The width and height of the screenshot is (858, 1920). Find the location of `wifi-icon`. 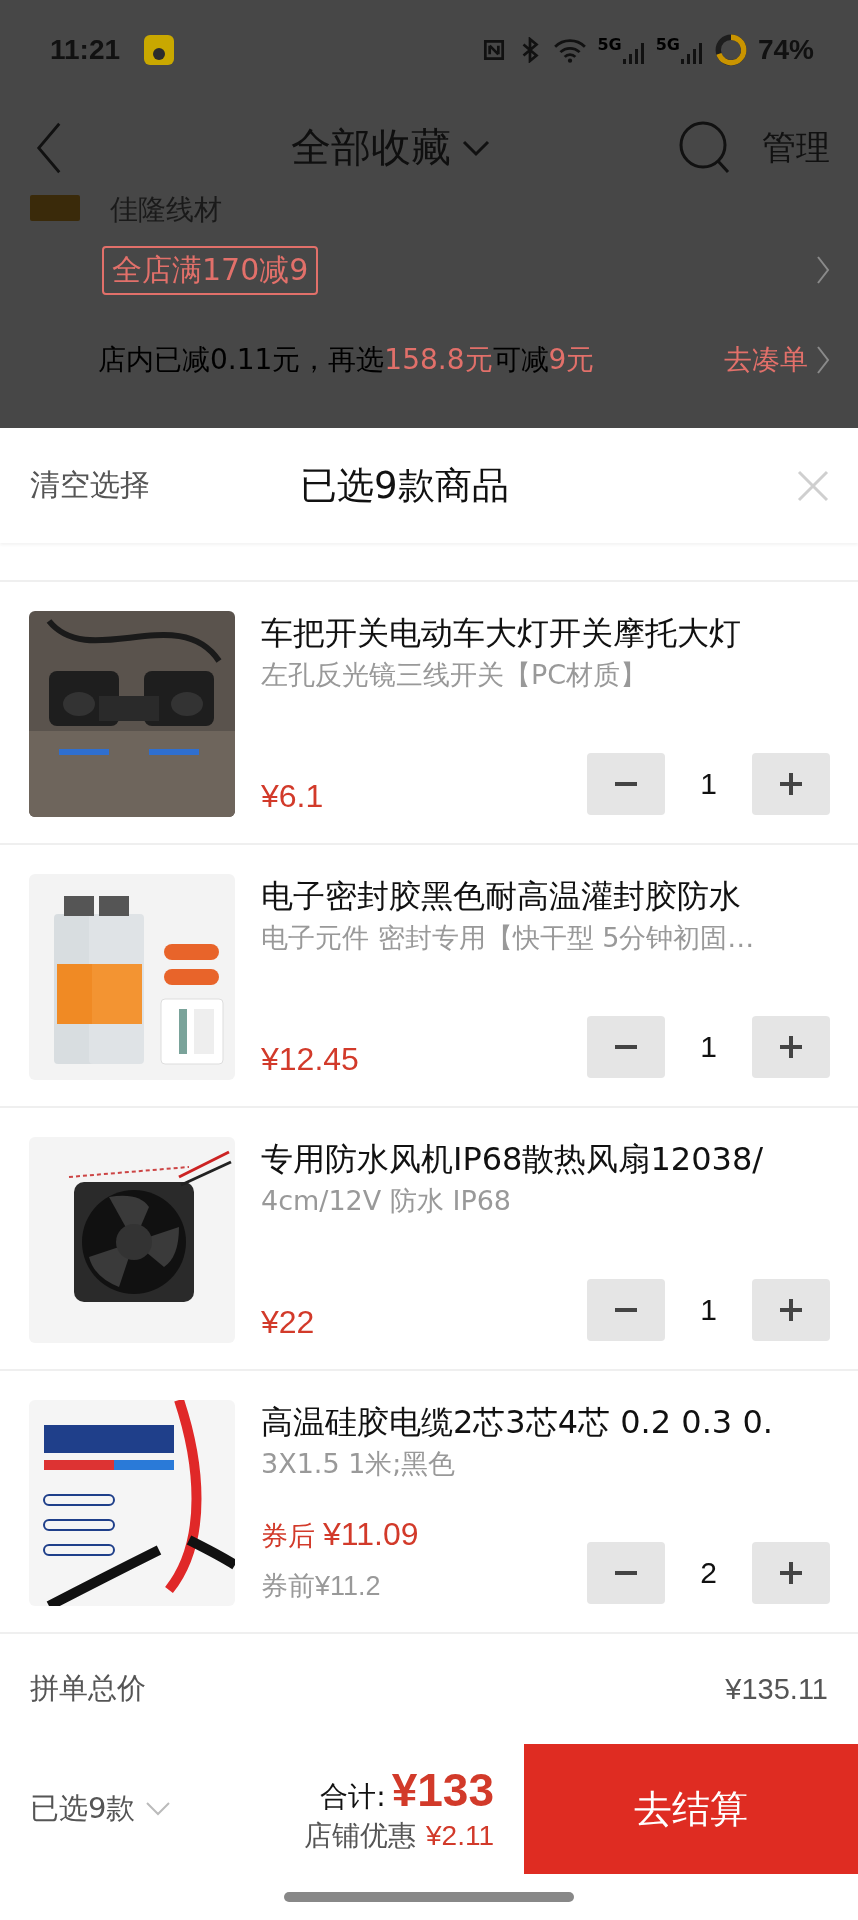

wifi-icon is located at coordinates (570, 50).